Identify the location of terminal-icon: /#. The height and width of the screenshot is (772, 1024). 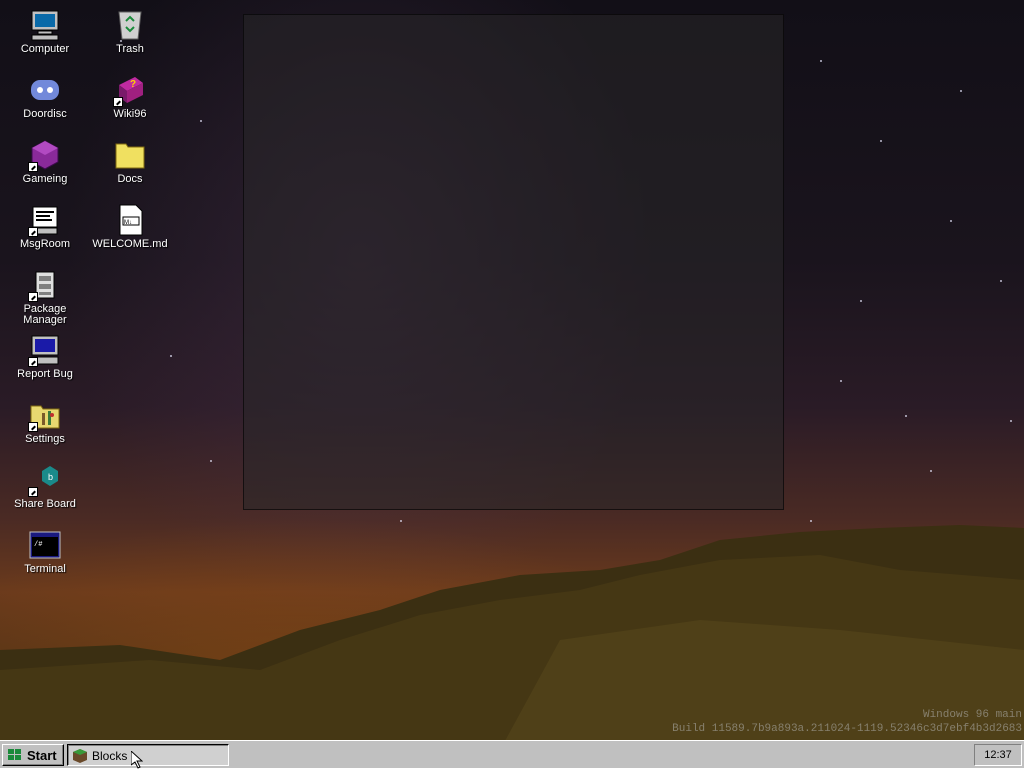
(45, 545).